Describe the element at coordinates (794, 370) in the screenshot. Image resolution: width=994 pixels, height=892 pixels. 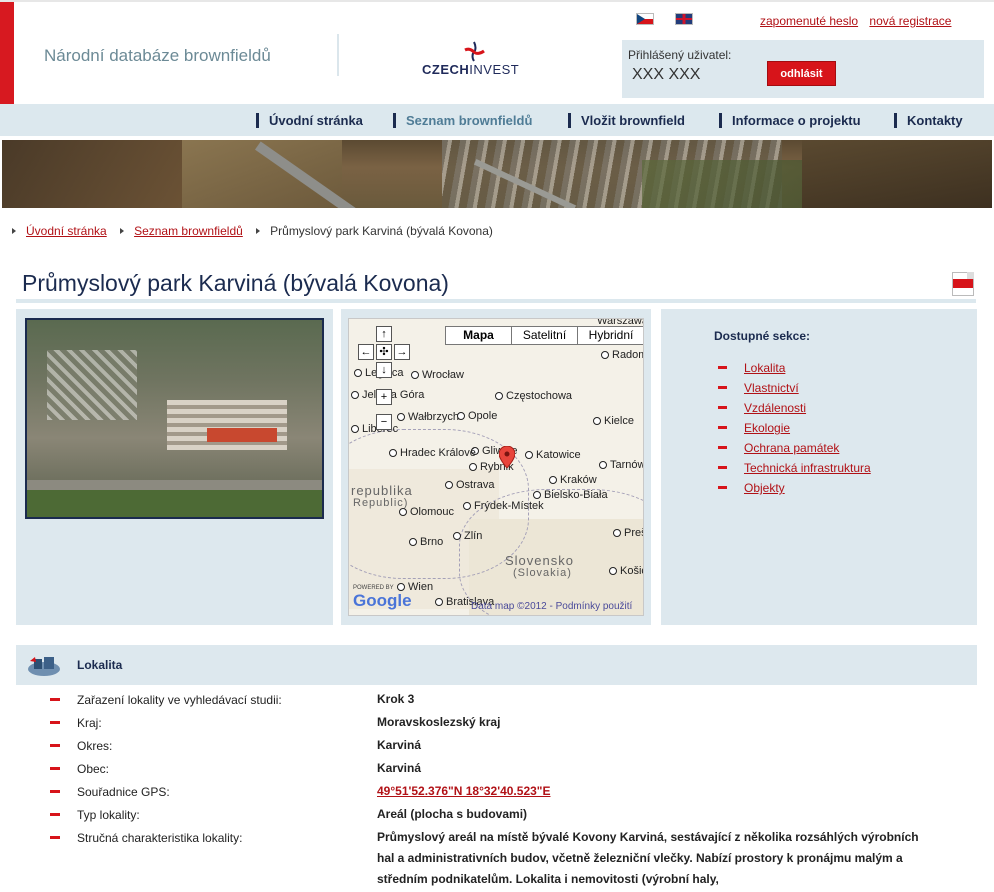
I see `section-item: Lokalita` at that location.